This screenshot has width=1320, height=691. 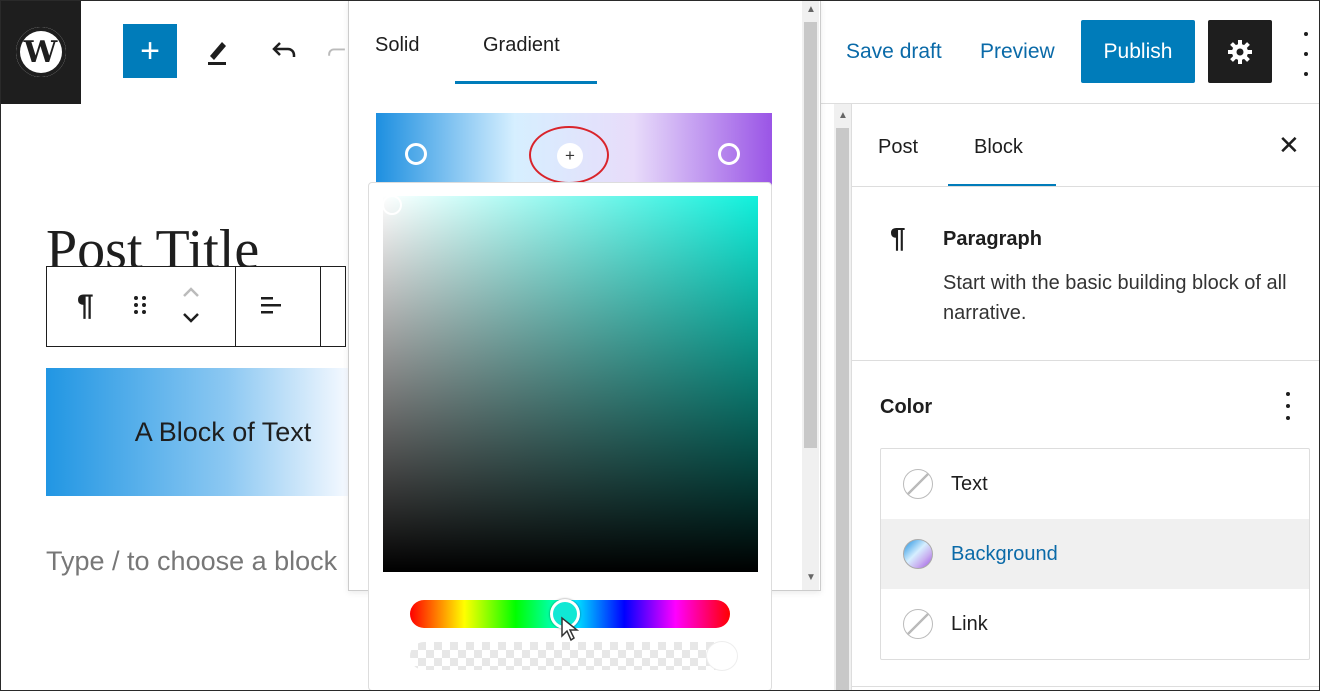 I want to click on popover-scrollbar: ▲ ▼, so click(x=810, y=295).